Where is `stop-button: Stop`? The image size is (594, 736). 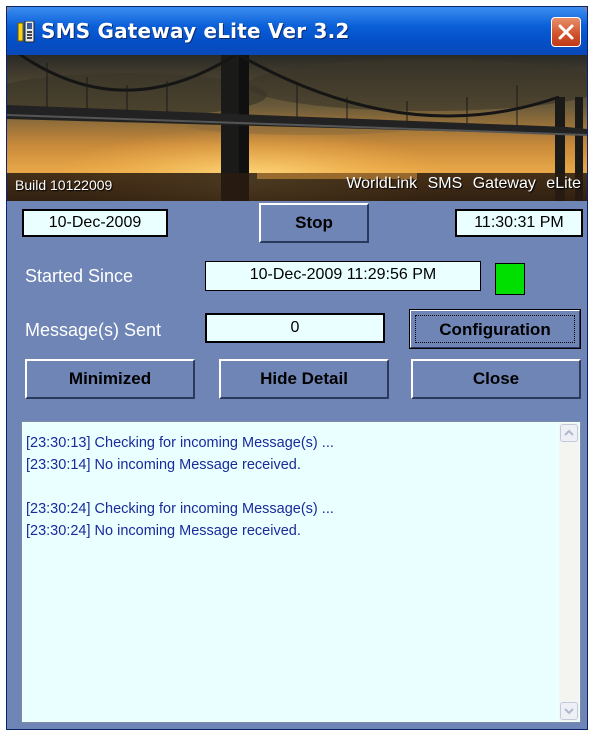
stop-button: Stop is located at coordinates (314, 223).